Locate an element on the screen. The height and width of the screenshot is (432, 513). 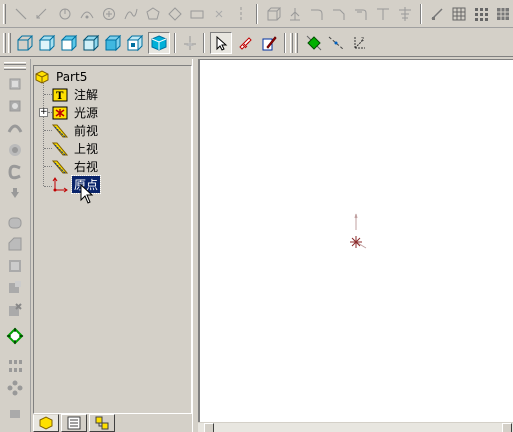
loft-button is located at coordinates (15, 150).